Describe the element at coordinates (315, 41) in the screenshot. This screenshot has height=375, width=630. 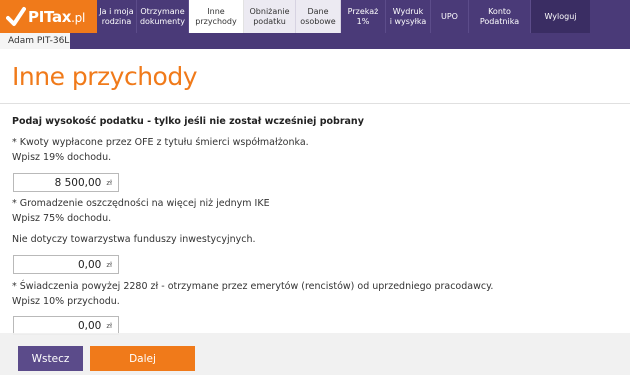
I see `taxpayer-bar: Adam PIT-36L` at that location.